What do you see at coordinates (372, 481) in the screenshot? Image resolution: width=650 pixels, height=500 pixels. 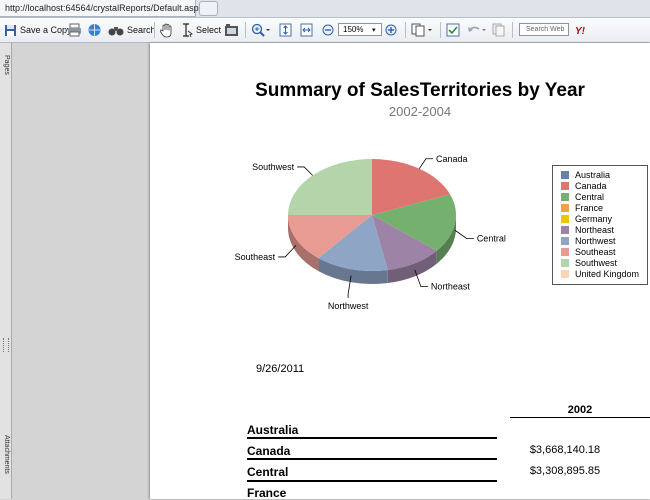 I see `row-divider` at bounding box center [372, 481].